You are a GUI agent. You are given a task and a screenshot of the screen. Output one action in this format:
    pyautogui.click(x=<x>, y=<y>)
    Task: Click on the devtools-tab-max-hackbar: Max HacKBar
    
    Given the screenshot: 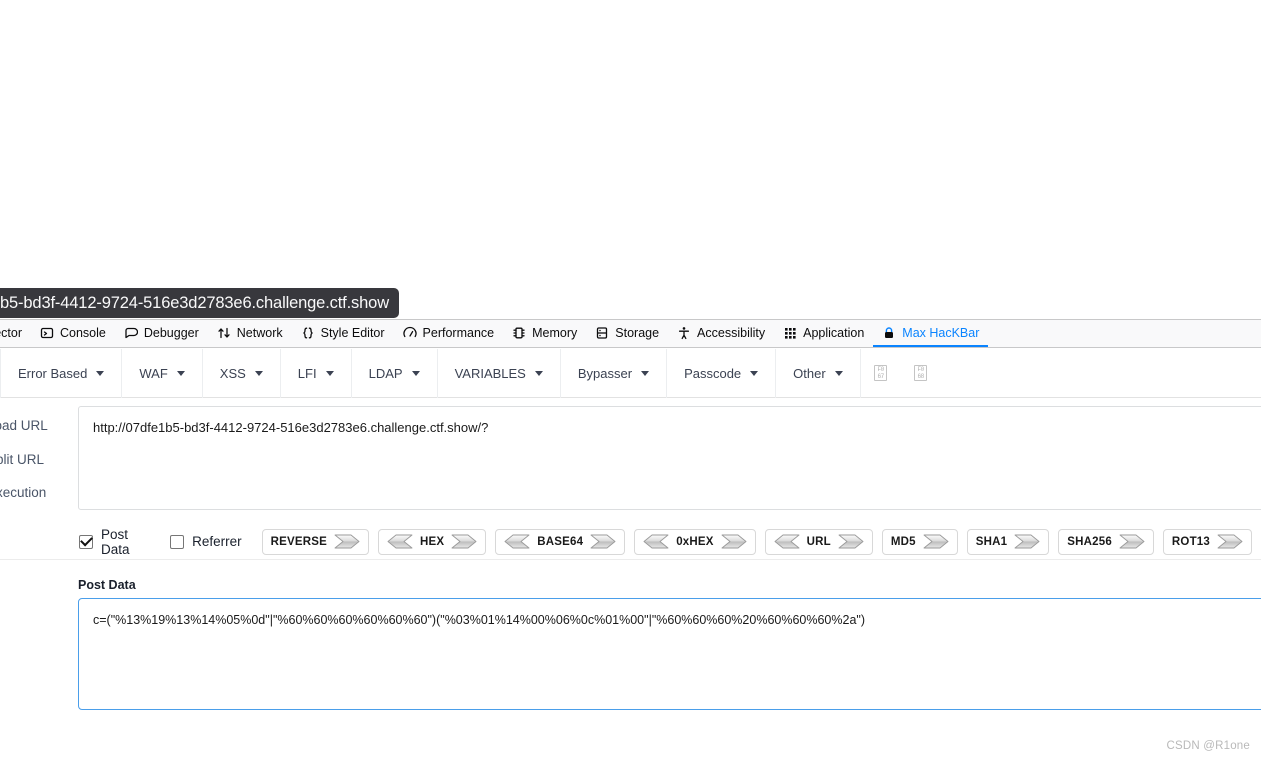 What is the action you would take?
    pyautogui.click(x=931, y=333)
    